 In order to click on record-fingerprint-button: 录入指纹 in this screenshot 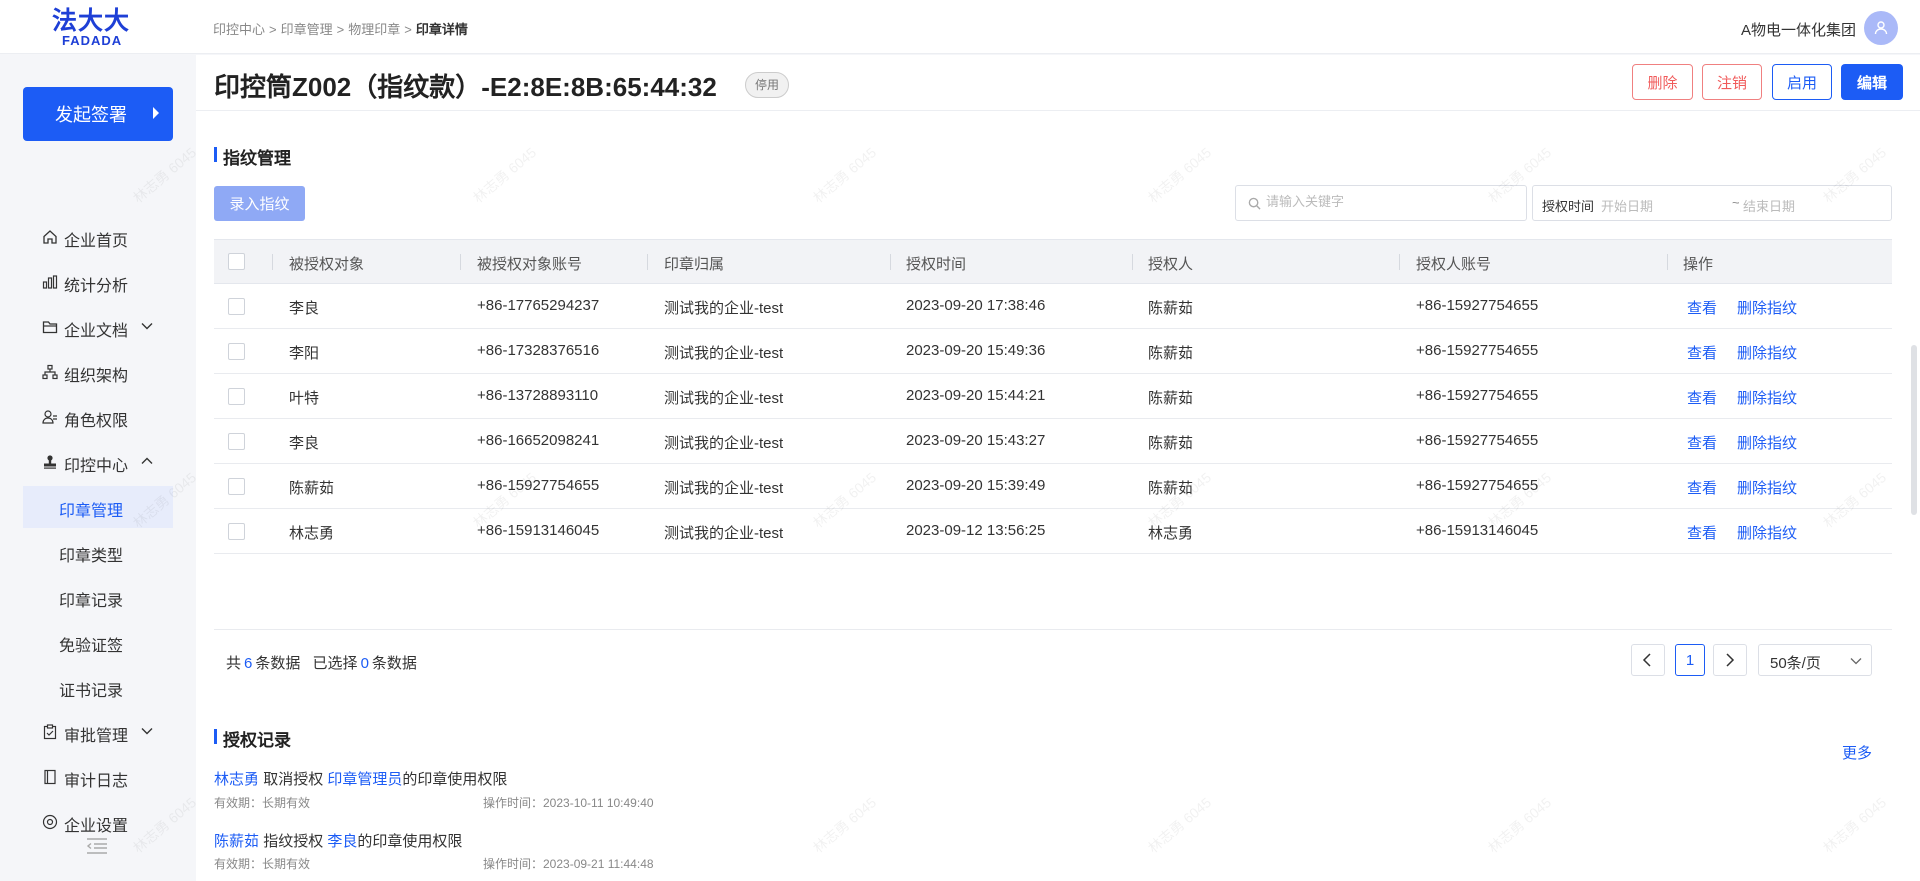, I will do `click(259, 203)`.